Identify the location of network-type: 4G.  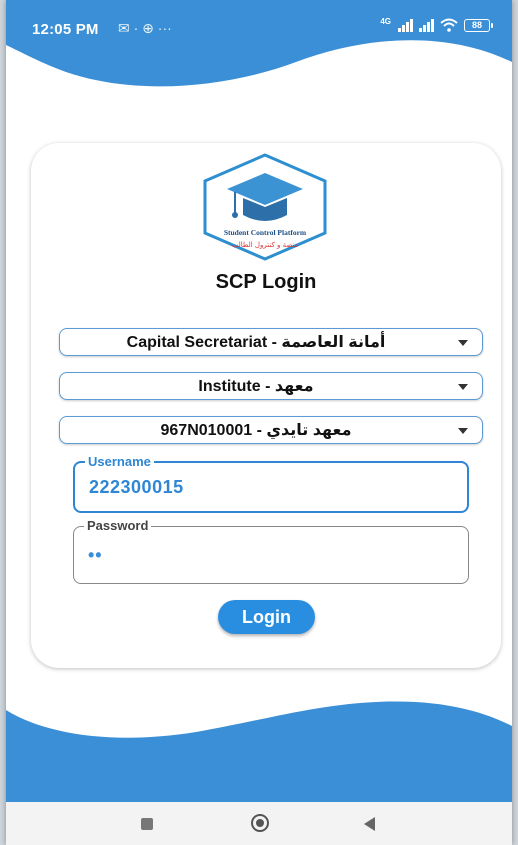
(385, 21).